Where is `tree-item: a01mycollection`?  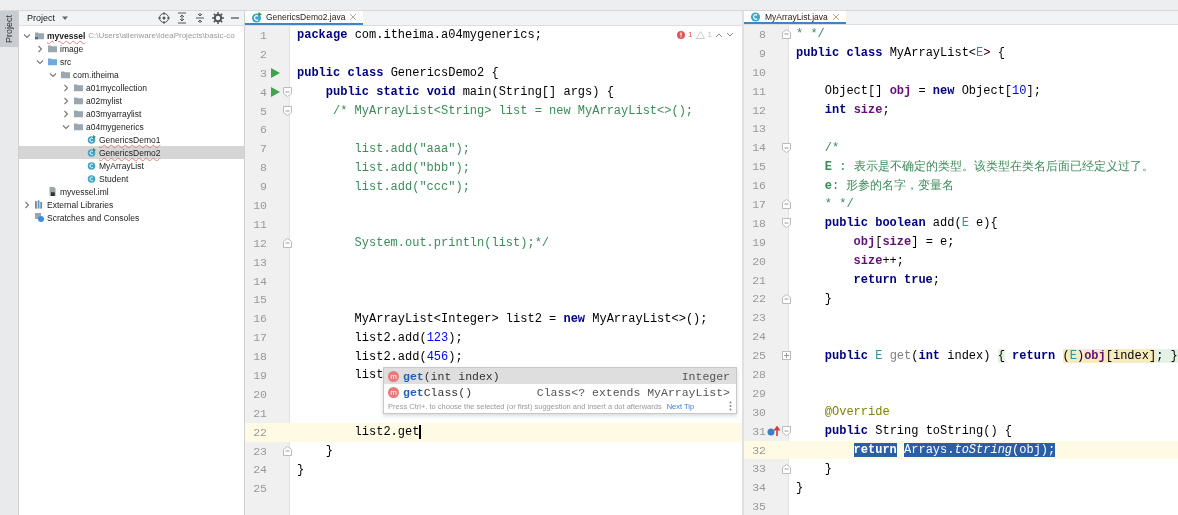 tree-item: a01mycollection is located at coordinates (131, 87).